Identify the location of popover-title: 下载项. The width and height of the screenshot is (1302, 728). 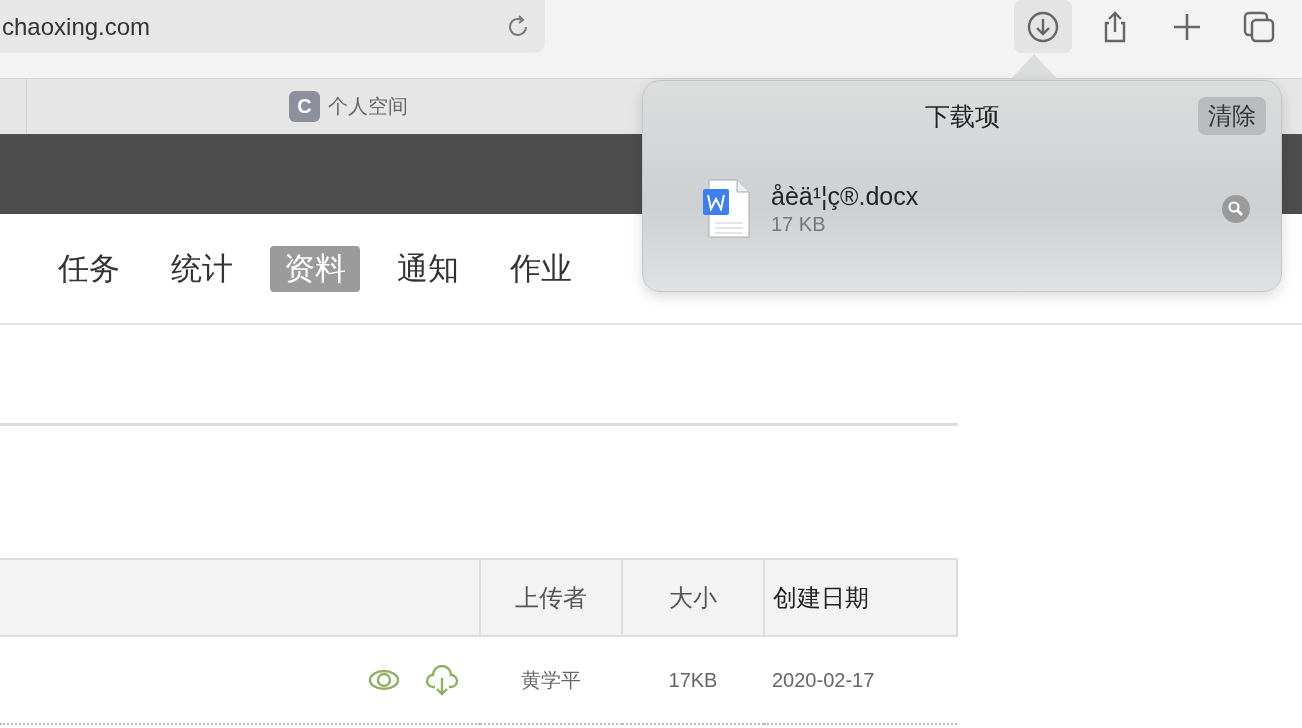
(962, 116).